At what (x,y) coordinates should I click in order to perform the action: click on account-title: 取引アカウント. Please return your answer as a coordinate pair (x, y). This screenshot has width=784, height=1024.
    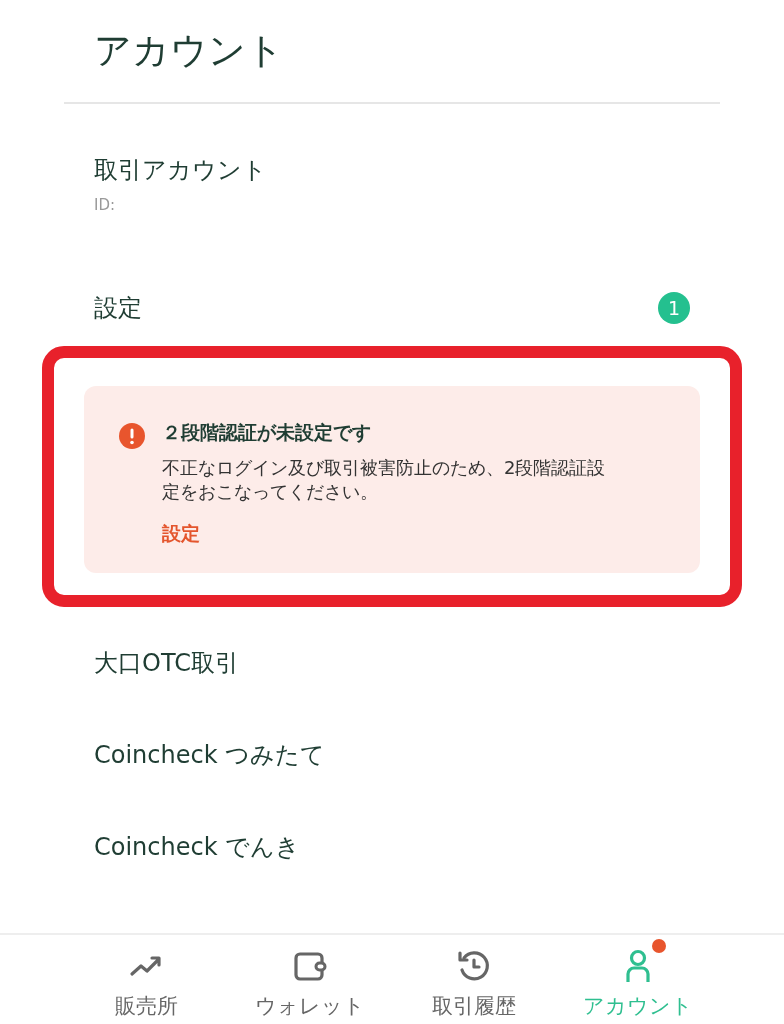
    Looking at the image, I should click on (392, 170).